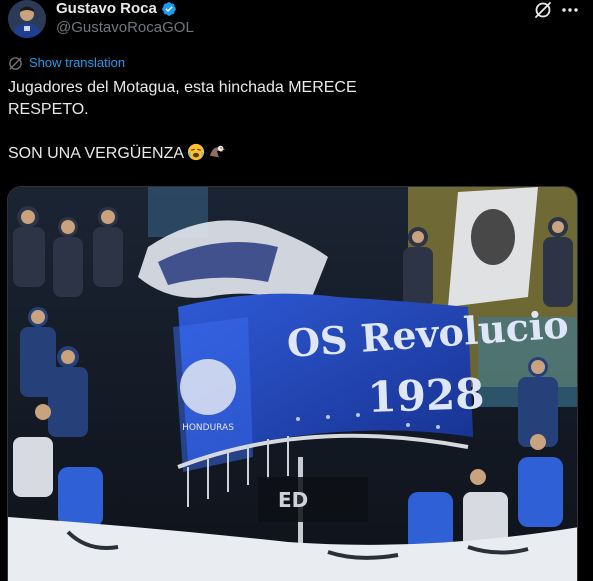 The image size is (593, 581). What do you see at coordinates (293, 500) in the screenshot?
I see `barrier-text: ED` at bounding box center [293, 500].